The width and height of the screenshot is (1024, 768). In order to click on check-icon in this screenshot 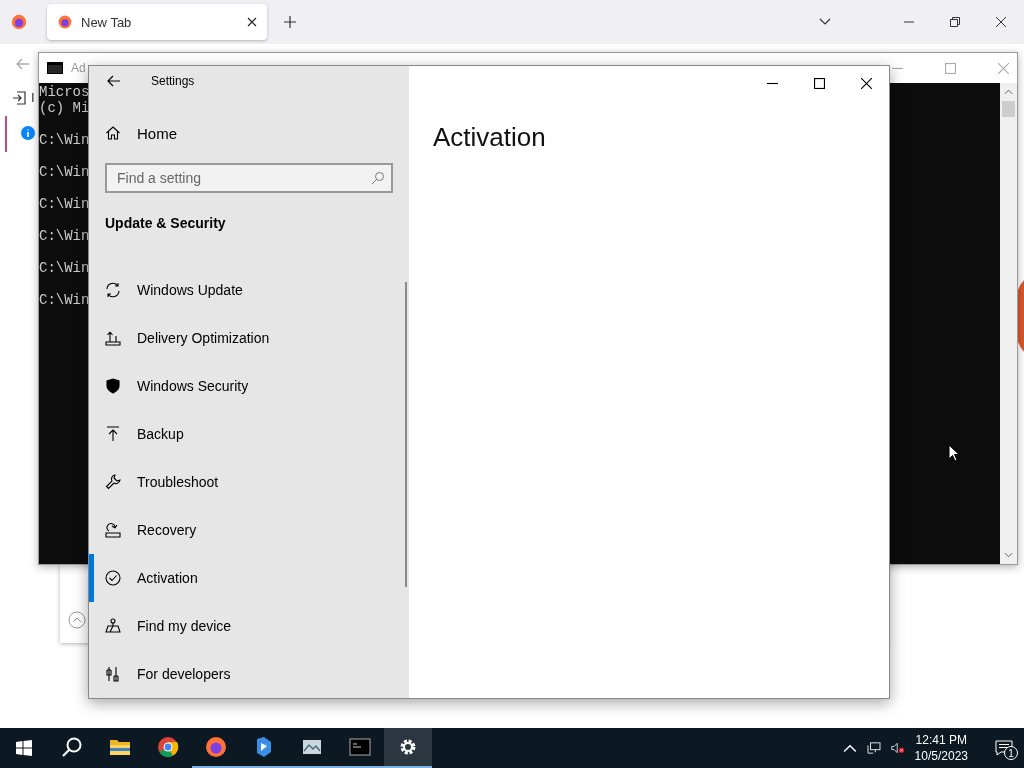, I will do `click(113, 578)`.